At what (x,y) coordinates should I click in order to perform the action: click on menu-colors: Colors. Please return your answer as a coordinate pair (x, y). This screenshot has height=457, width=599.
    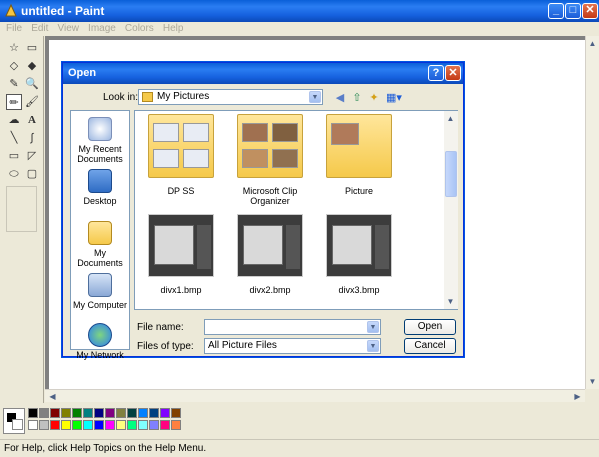
    Looking at the image, I should click on (139, 29).